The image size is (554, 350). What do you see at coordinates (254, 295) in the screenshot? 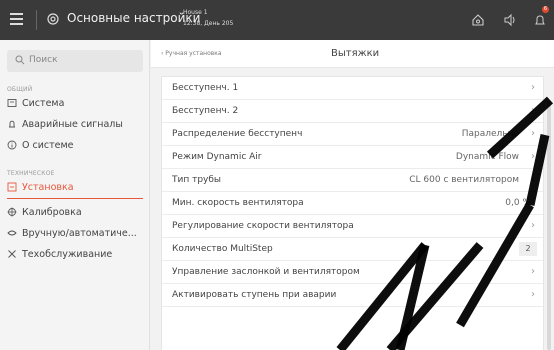
I see `setting-label: Активировать ступень при аварии` at bounding box center [254, 295].